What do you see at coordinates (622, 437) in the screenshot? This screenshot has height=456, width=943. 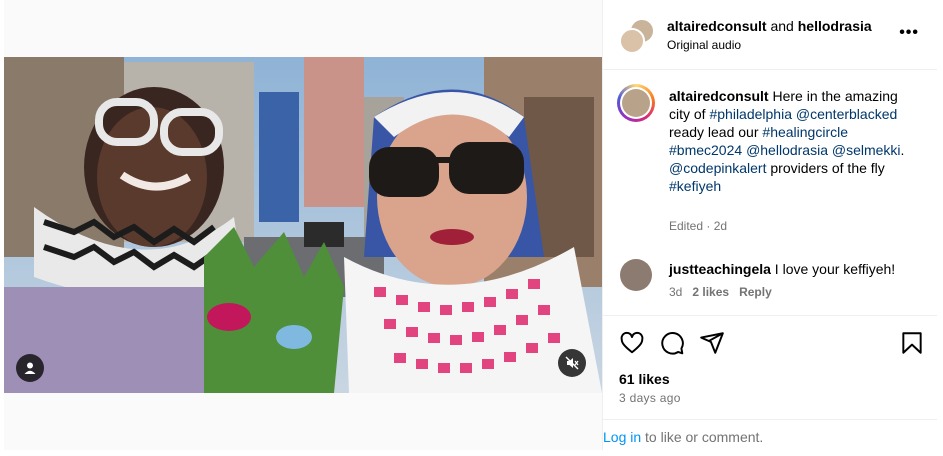 I see `login-link: Log in` at bounding box center [622, 437].